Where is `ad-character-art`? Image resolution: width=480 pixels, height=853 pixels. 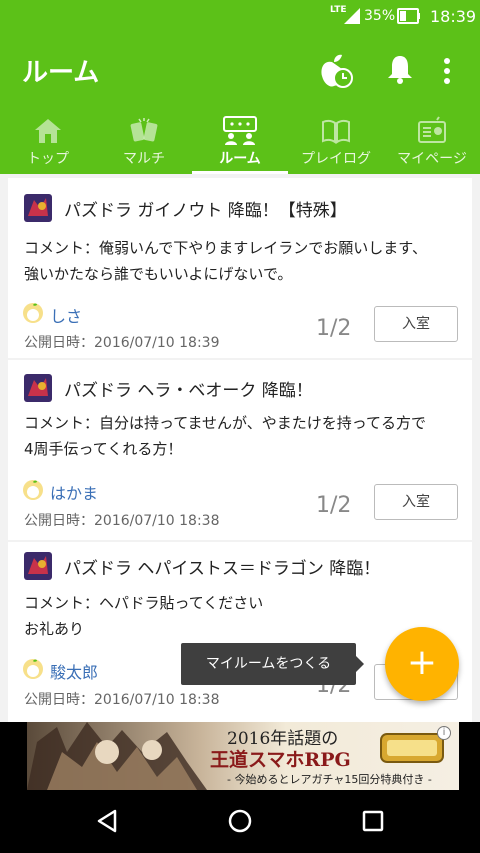 ad-character-art is located at coordinates (117, 756).